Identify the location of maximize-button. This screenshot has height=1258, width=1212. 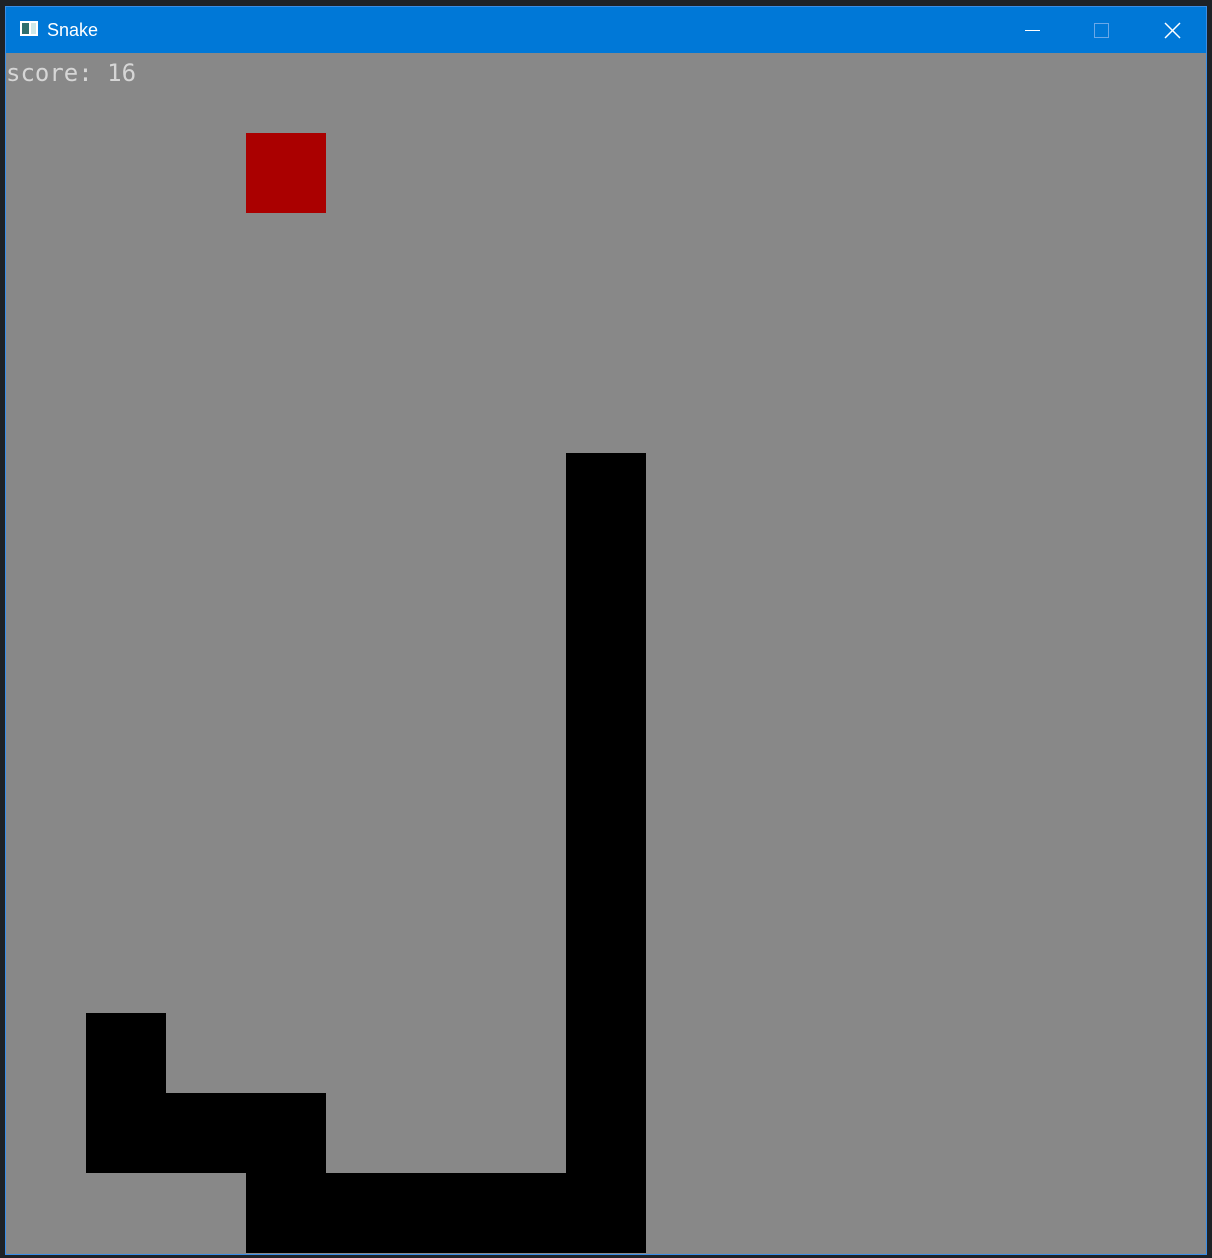
(1100, 30).